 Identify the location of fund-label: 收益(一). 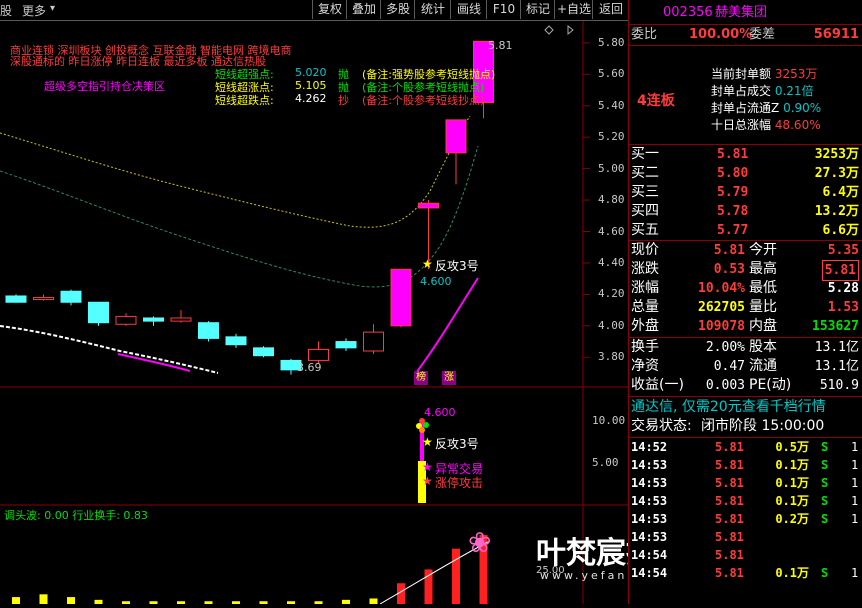
(657, 385).